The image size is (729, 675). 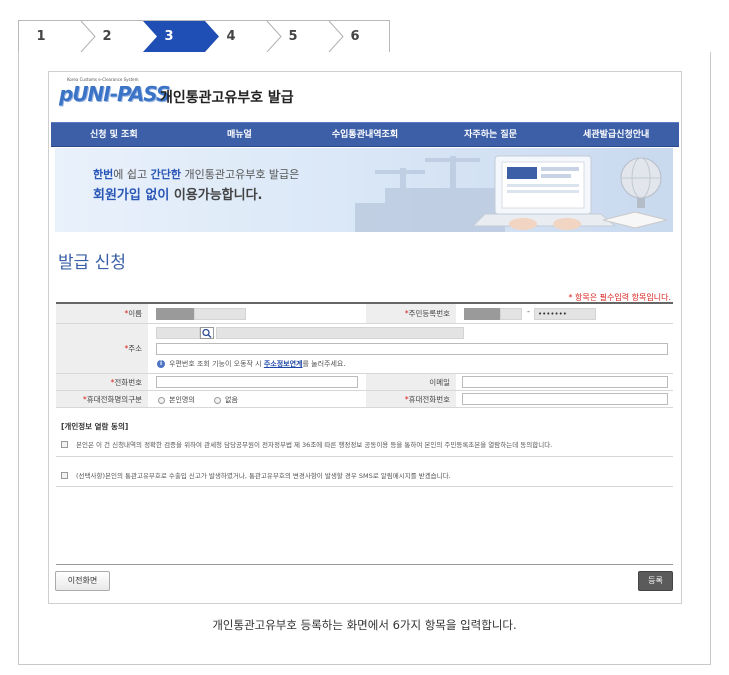 I want to click on step-6: 6, so click(x=355, y=36).